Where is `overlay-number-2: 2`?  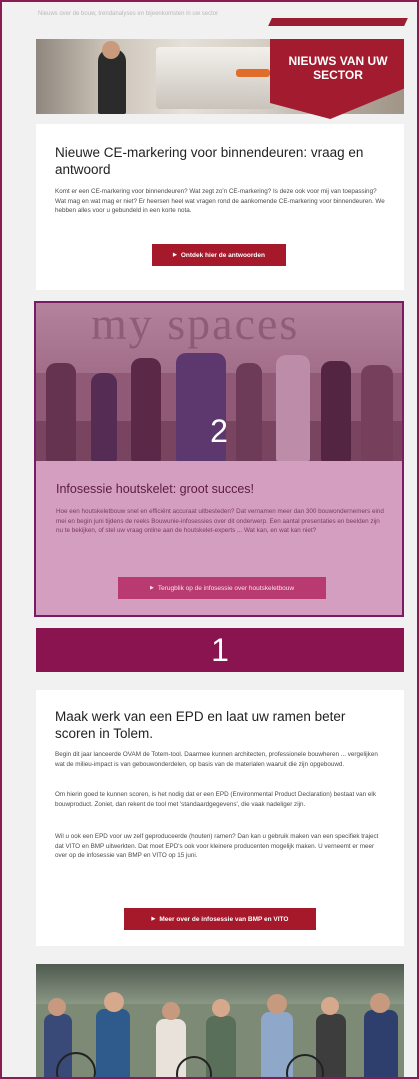 overlay-number-2: 2 is located at coordinates (219, 431).